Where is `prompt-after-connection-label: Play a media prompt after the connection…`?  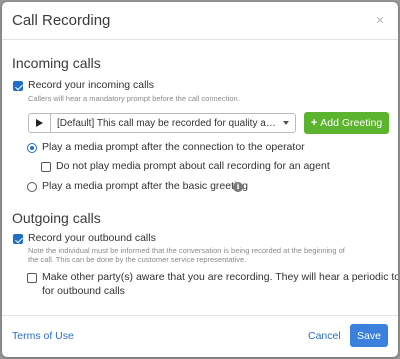 prompt-after-connection-label: Play a media prompt after the connection… is located at coordinates (173, 147).